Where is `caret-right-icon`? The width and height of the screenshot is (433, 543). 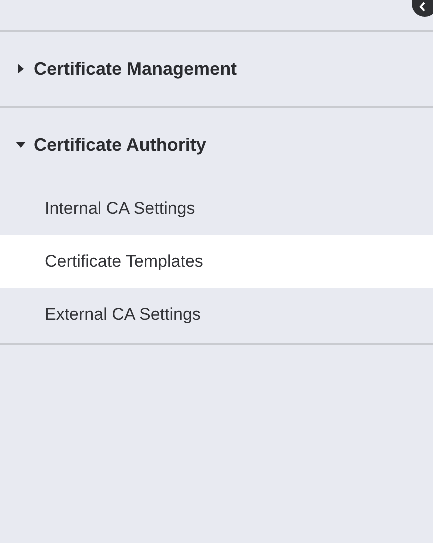 caret-right-icon is located at coordinates (21, 69).